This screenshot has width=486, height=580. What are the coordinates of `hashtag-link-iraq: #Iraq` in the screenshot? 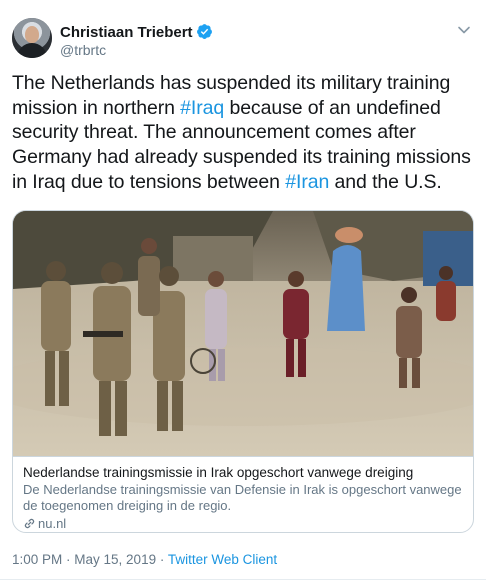 It's located at (202, 108).